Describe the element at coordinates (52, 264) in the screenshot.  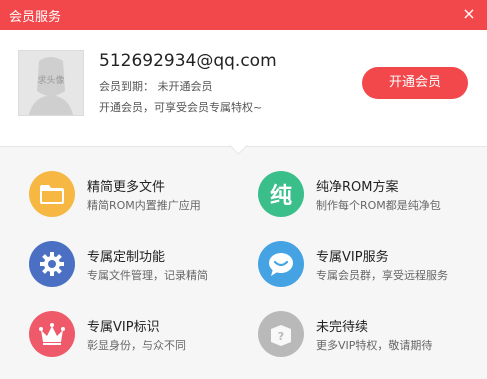
I see `gear-icon` at that location.